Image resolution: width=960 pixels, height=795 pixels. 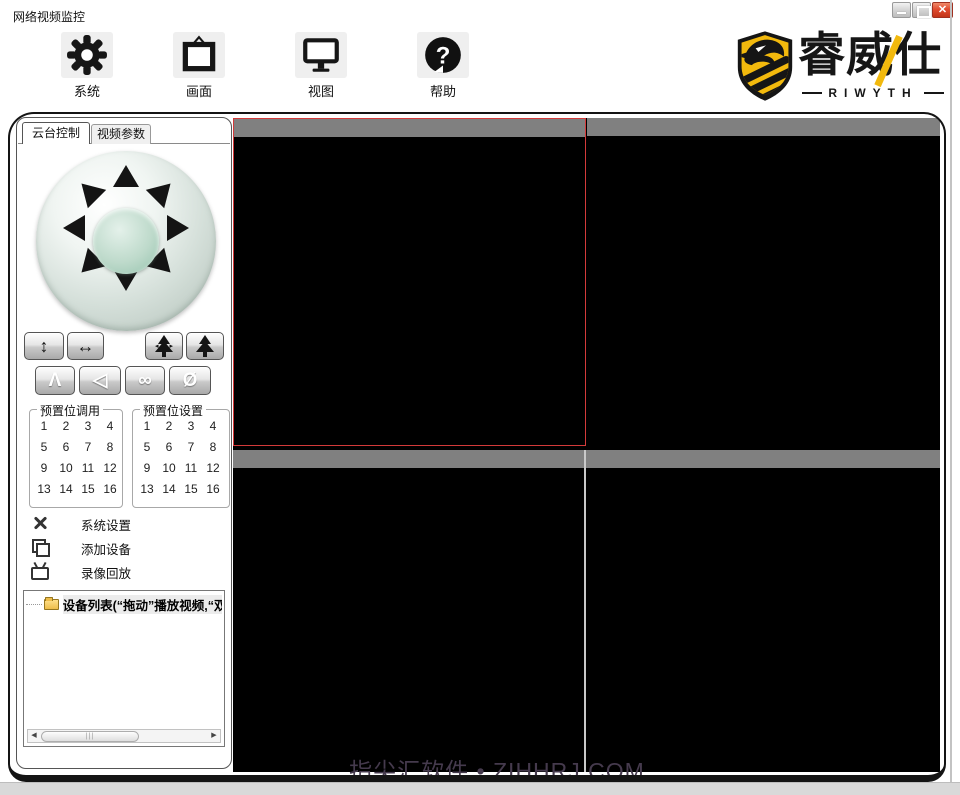 What do you see at coordinates (320, 91) in the screenshot?
I see `toolbar-label-view: 视图` at bounding box center [320, 91].